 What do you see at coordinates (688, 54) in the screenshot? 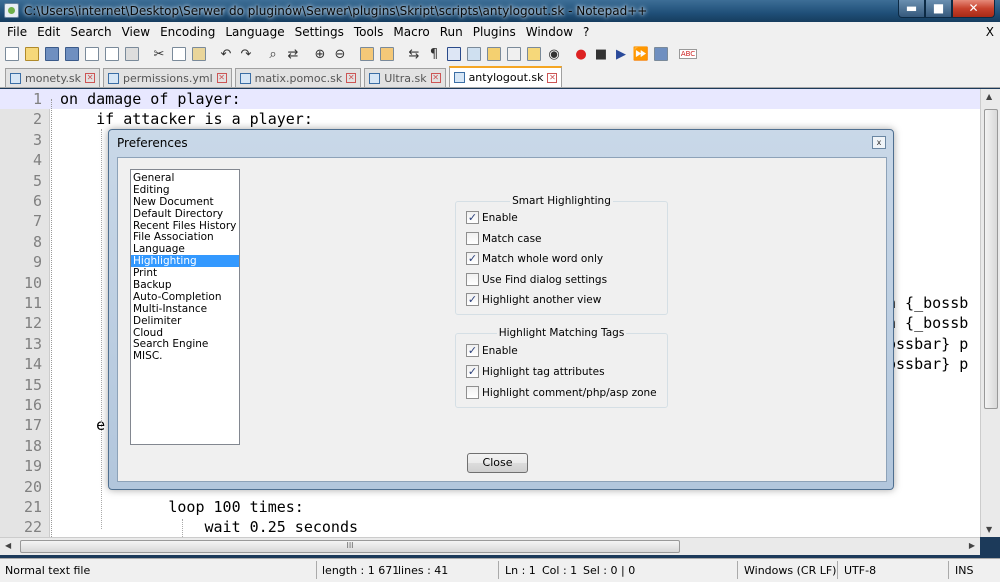
I see `spell-check-icon: ABC` at bounding box center [688, 54].